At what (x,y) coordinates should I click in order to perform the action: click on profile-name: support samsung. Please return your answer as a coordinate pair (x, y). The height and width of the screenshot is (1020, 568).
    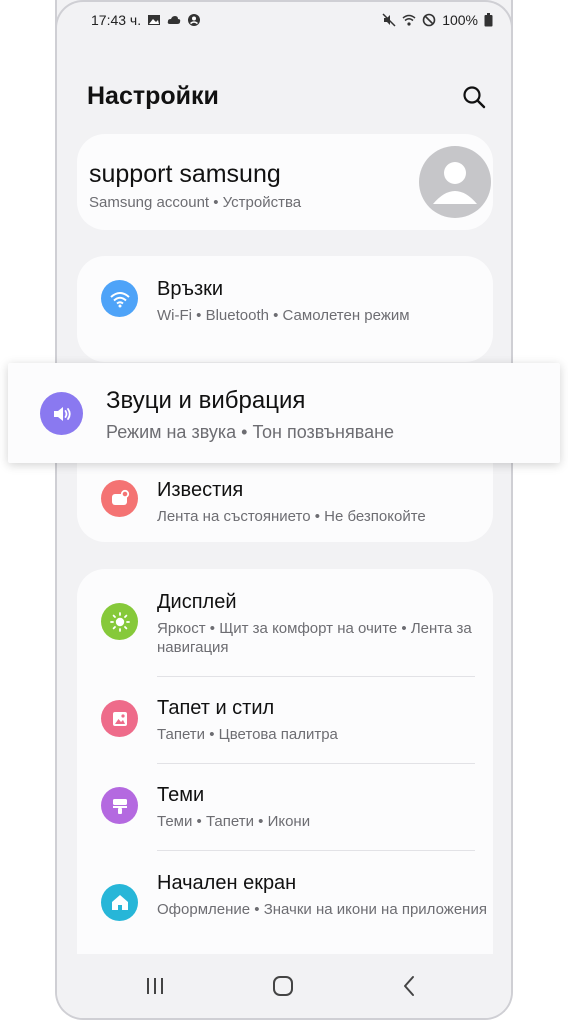
    Looking at the image, I should click on (185, 174).